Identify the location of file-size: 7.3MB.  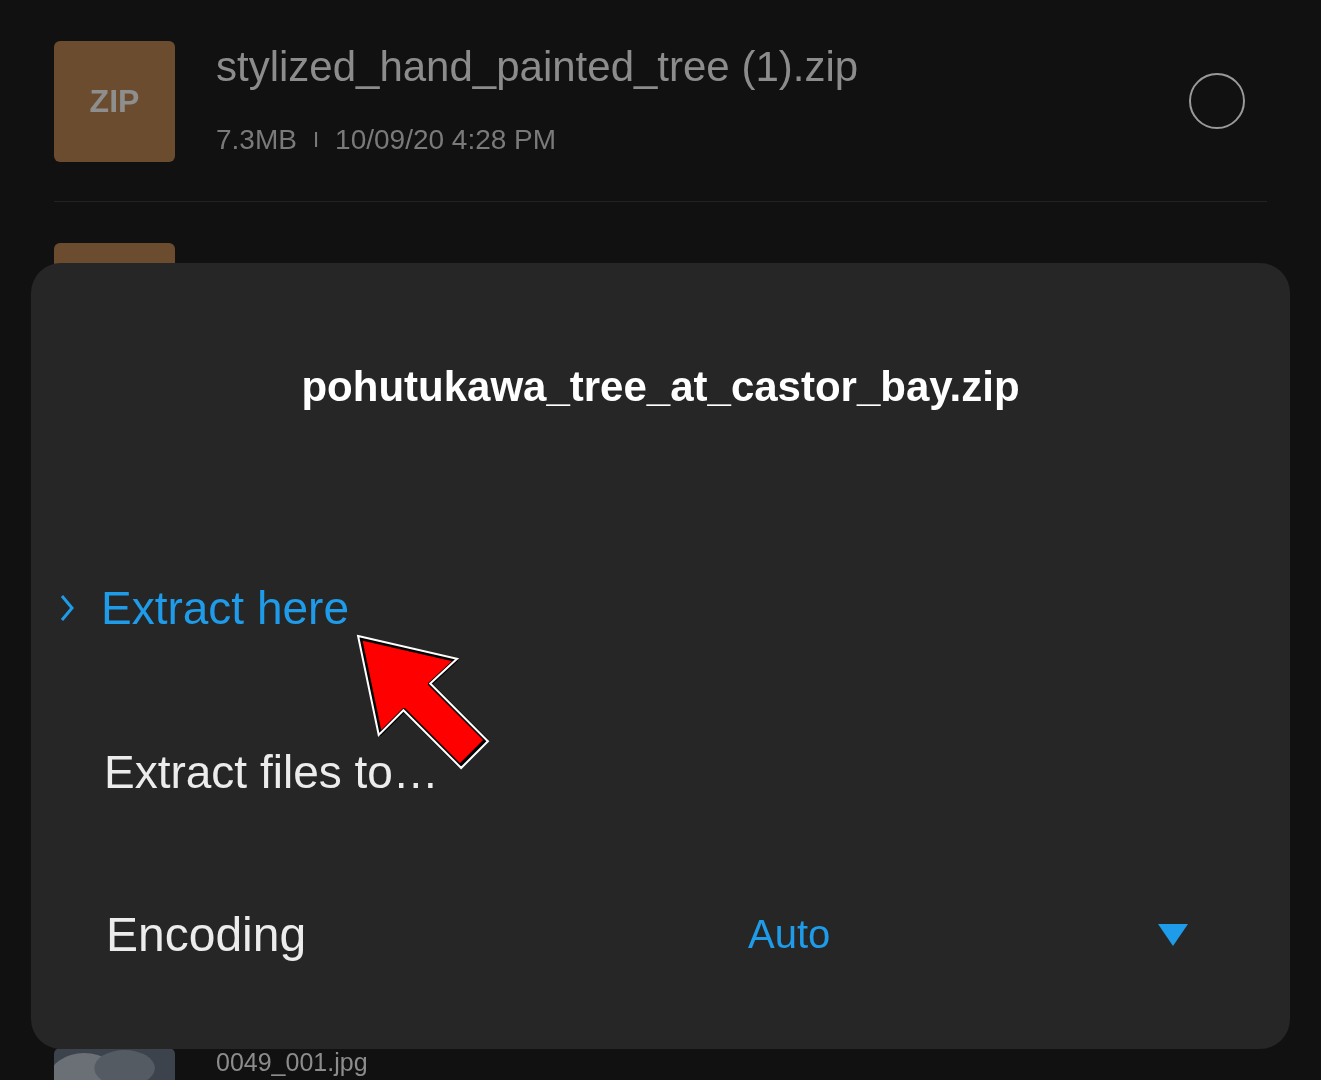
(256, 140).